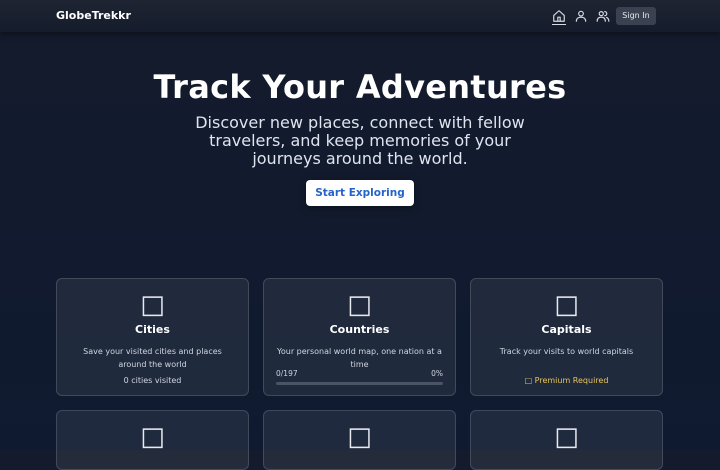 The height and width of the screenshot is (470, 720). I want to click on countries-progress-count: 0/197, so click(287, 373).